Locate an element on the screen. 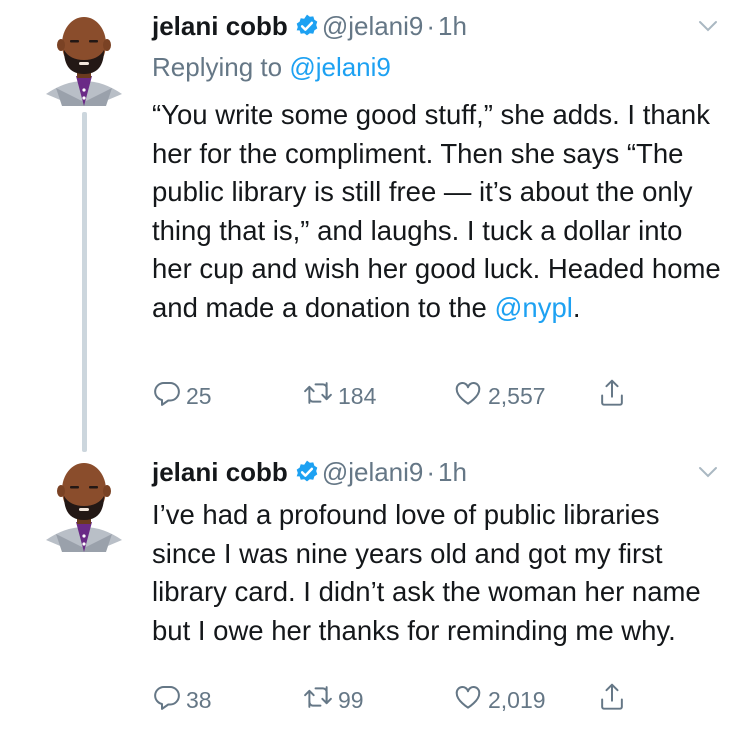  replying-label: Replying to is located at coordinates (217, 67).